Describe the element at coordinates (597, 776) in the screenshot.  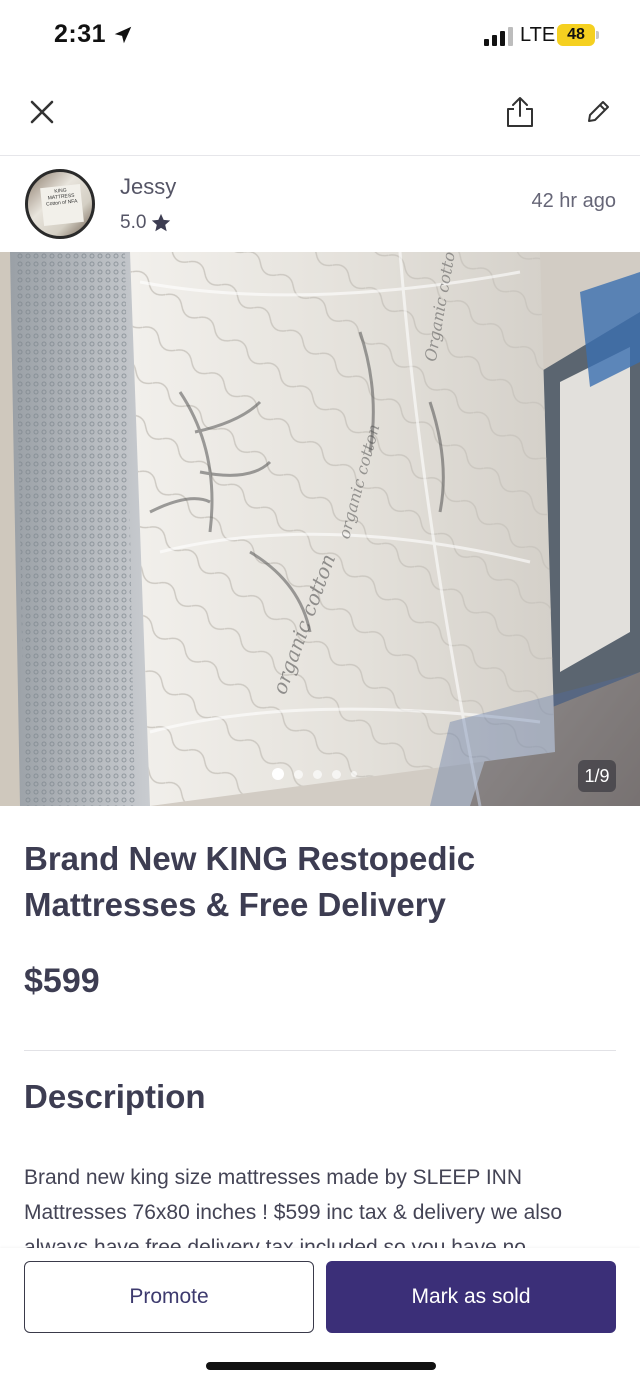
I see `photo-counter: 1/9` at that location.